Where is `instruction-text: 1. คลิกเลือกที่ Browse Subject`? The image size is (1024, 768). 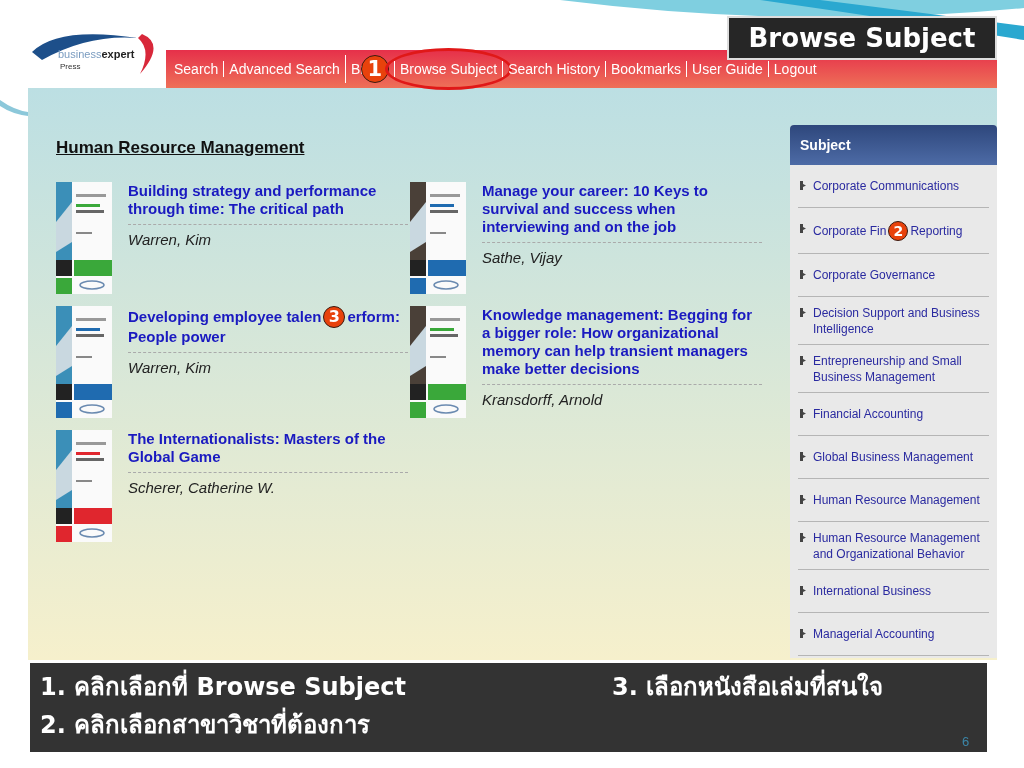 instruction-text: 1. คลิกเลือกที่ Browse Subject is located at coordinates (326, 687).